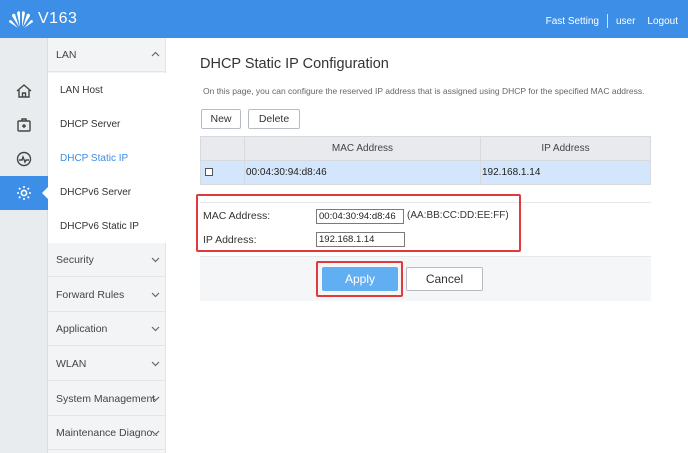 The height and width of the screenshot is (453, 688). I want to click on menu-group-label: Application, so click(82, 328).